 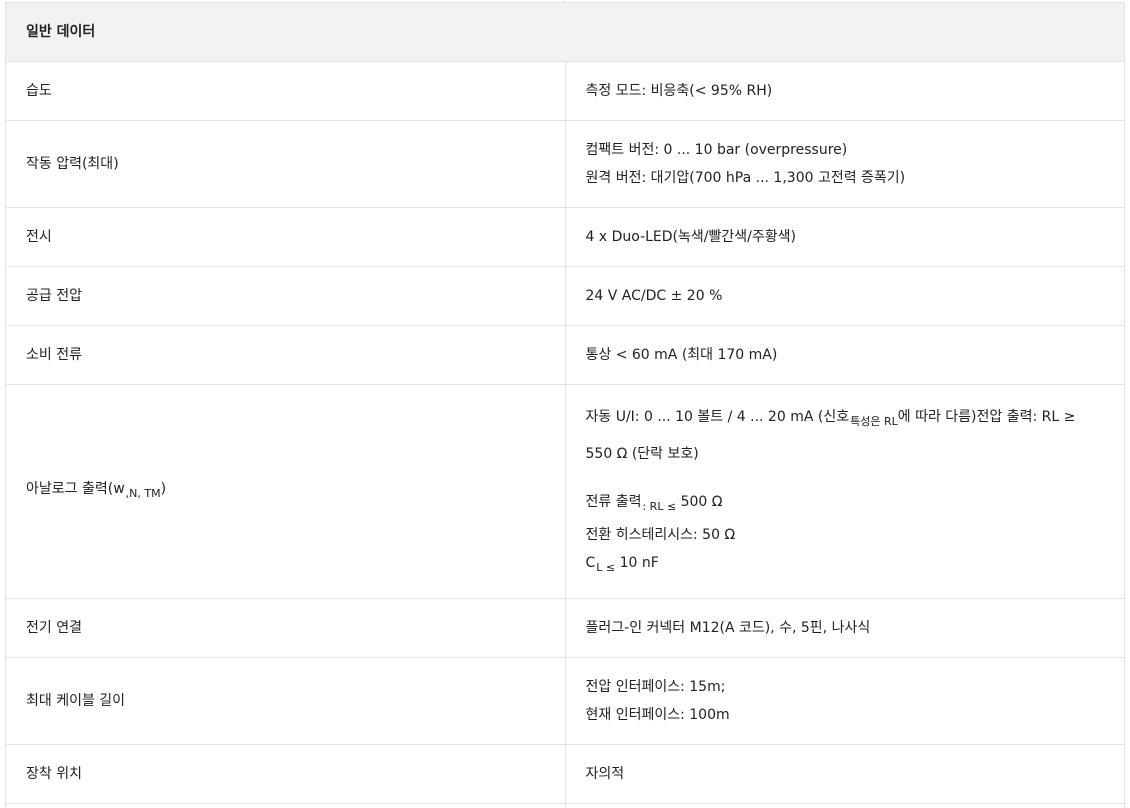 What do you see at coordinates (657, 715) in the screenshot?
I see `value-line: 현재 인터페이스: 100m` at bounding box center [657, 715].